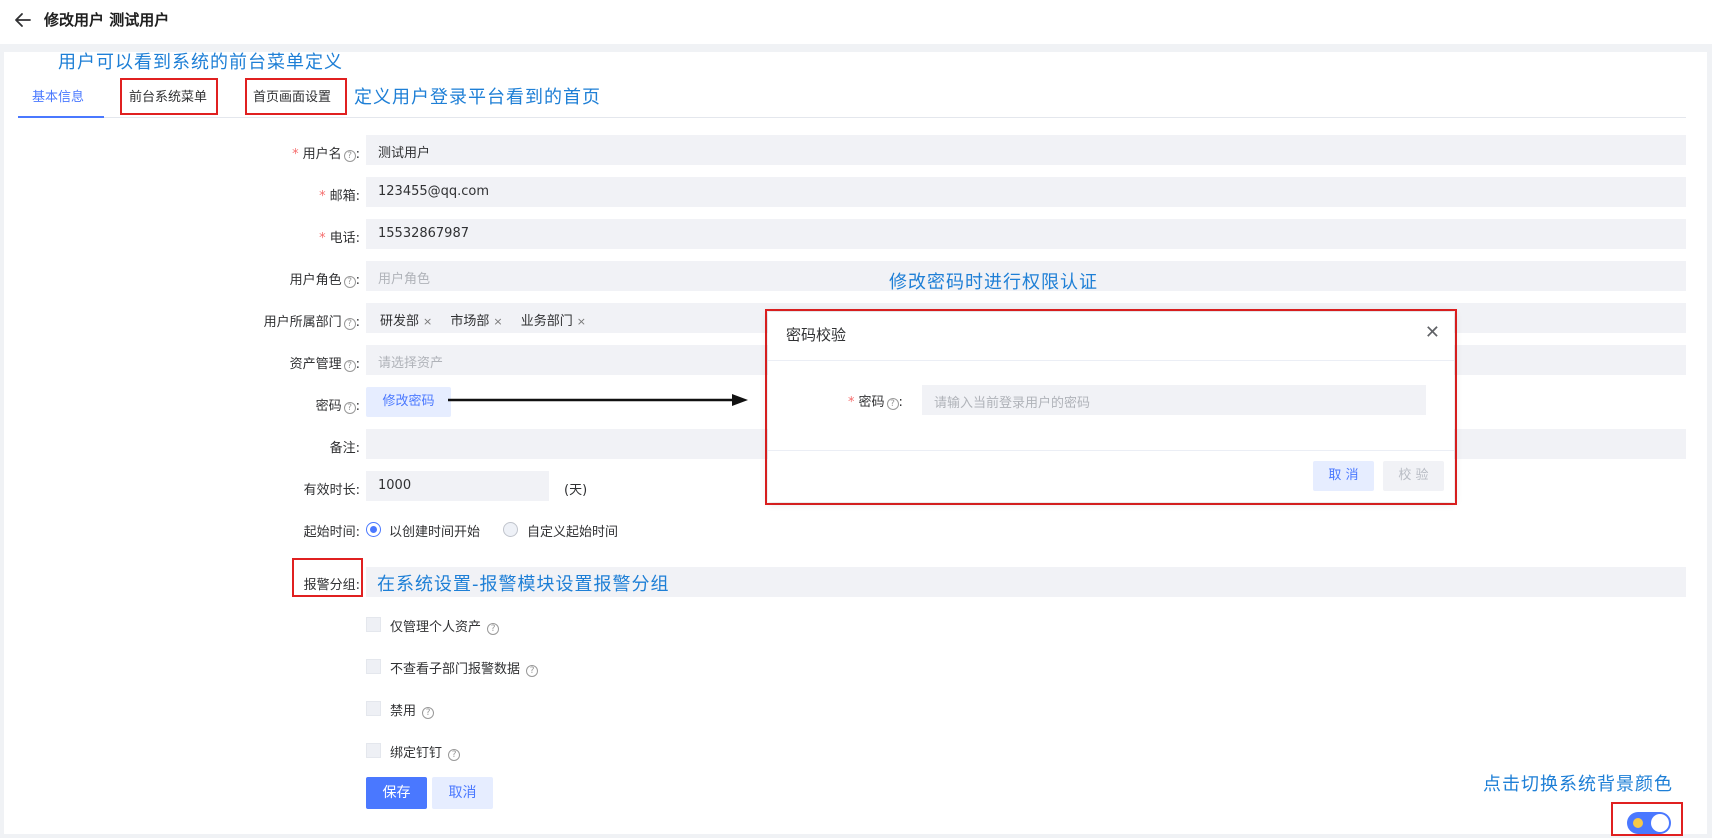 The image size is (1712, 838). Describe the element at coordinates (337, 406) in the screenshot. I see `password-label: 密码?:` at that location.